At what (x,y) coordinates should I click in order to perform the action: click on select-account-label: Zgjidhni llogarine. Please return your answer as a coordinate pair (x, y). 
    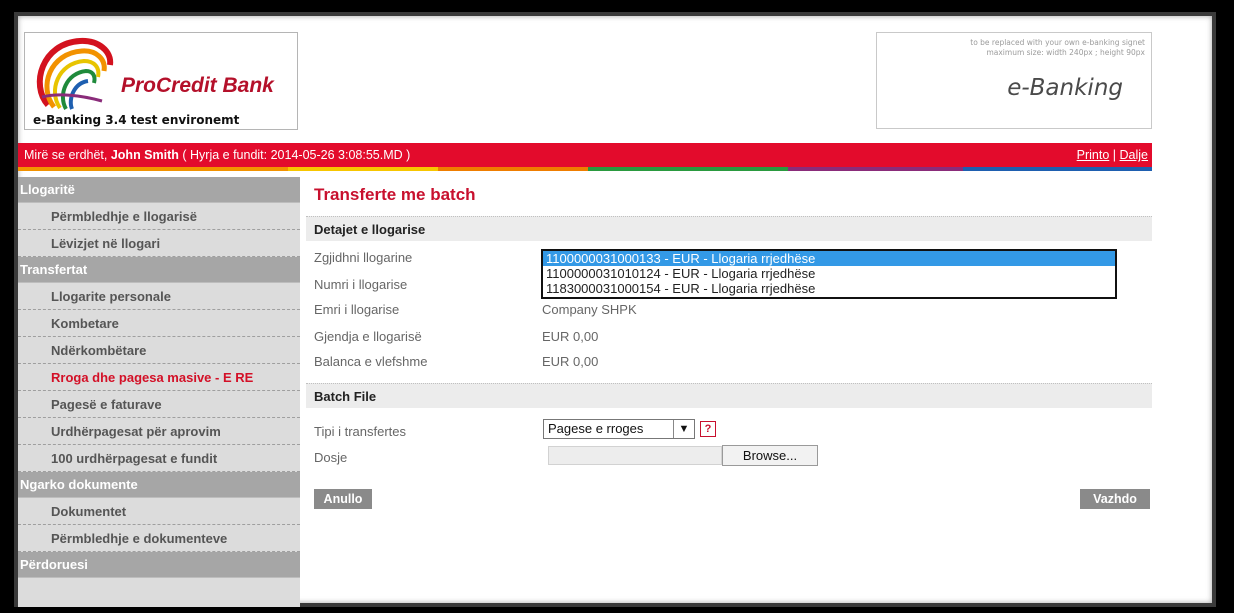
    Looking at the image, I should click on (363, 257).